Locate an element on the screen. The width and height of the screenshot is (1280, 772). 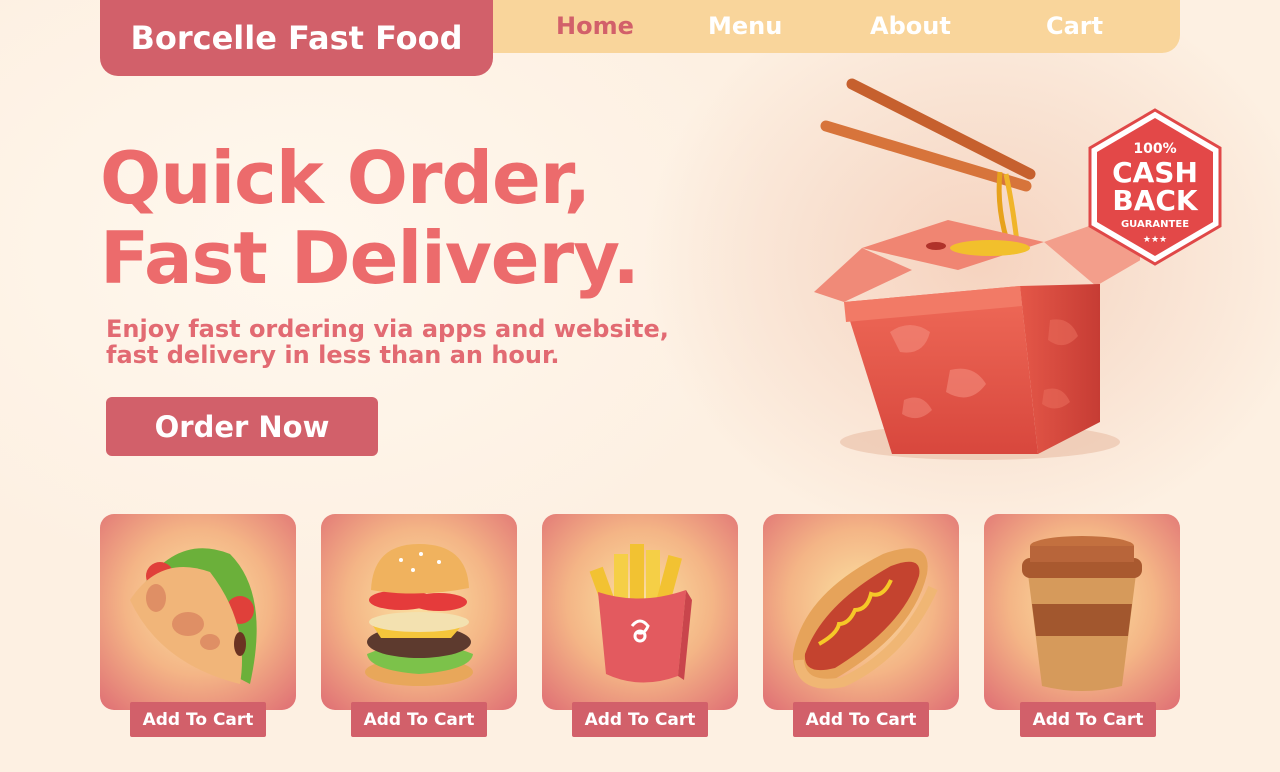
add-to-cart-button-coffee: Add To Cart is located at coordinates (1088, 719).